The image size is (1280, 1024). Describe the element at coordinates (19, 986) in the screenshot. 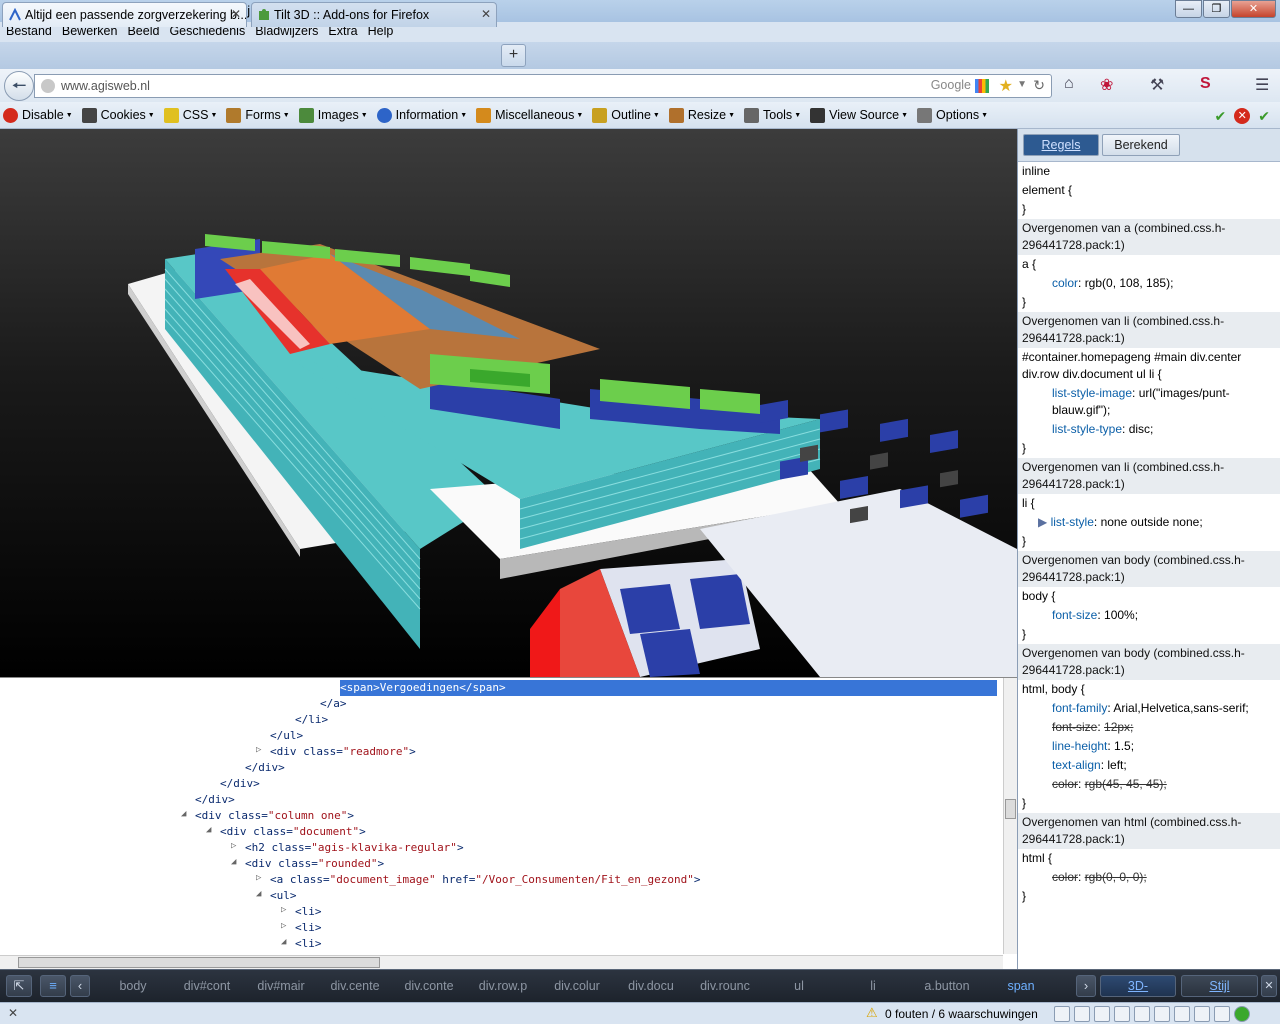

I see `inspect-pointer-icon: ⇱` at that location.